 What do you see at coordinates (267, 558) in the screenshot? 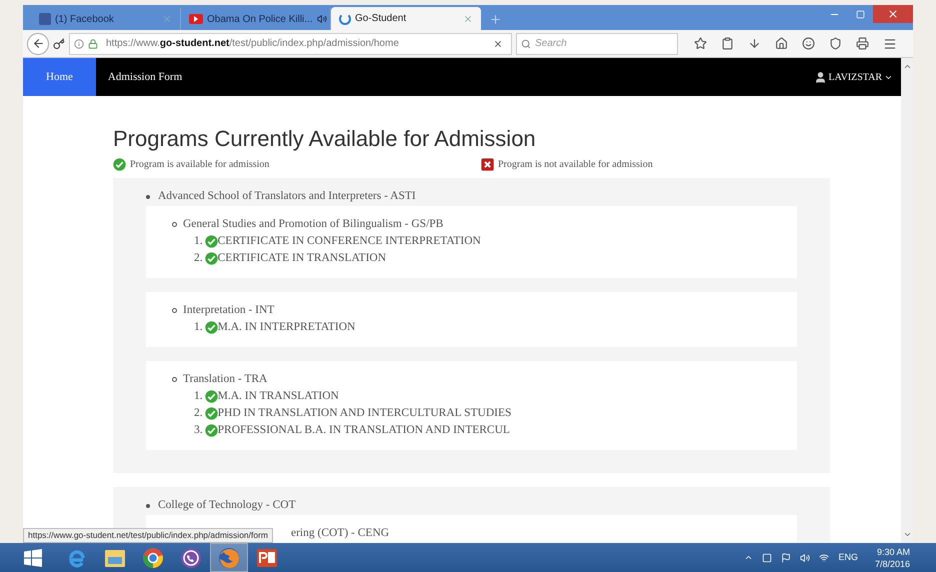
I see `slides-icon` at bounding box center [267, 558].